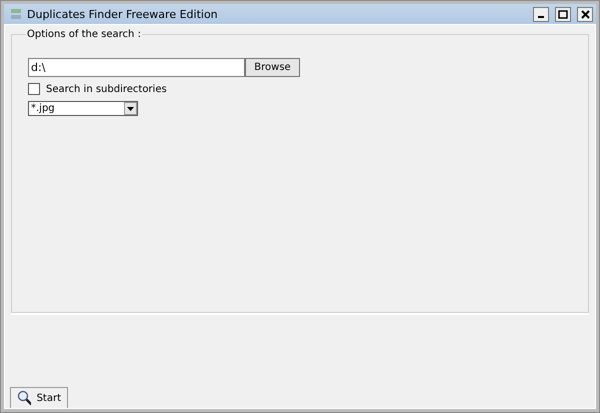 The height and width of the screenshot is (413, 600). What do you see at coordinates (24, 398) in the screenshot?
I see `search-icon` at bounding box center [24, 398].